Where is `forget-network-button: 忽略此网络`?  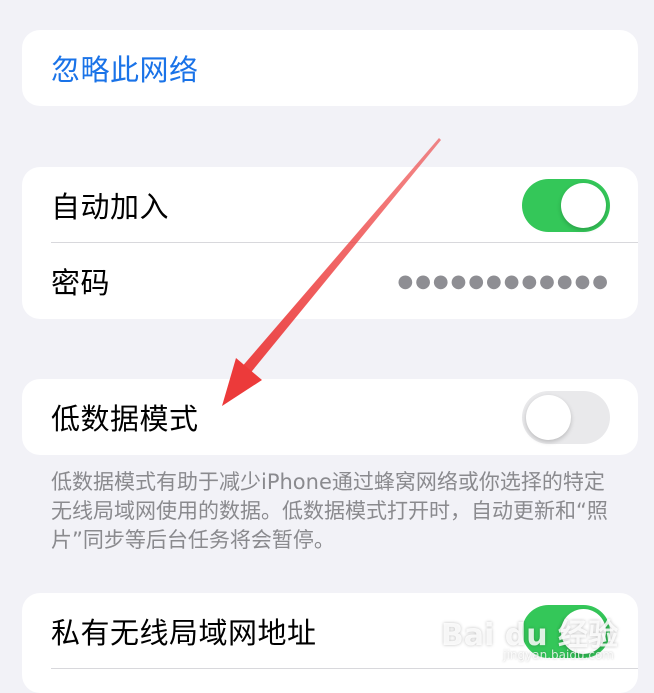 forget-network-button: 忽略此网络 is located at coordinates (330, 68).